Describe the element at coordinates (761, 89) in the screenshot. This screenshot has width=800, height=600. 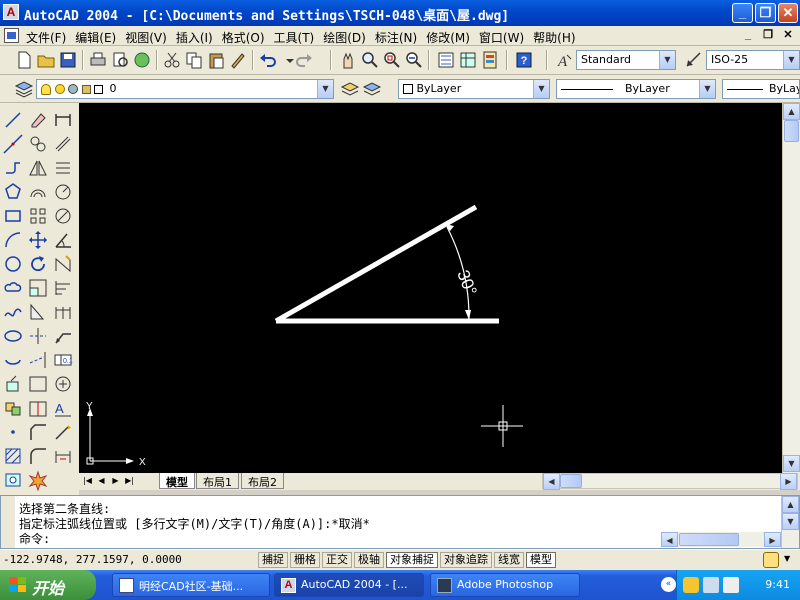
I see `lineweight-combo: ByLayer` at that location.